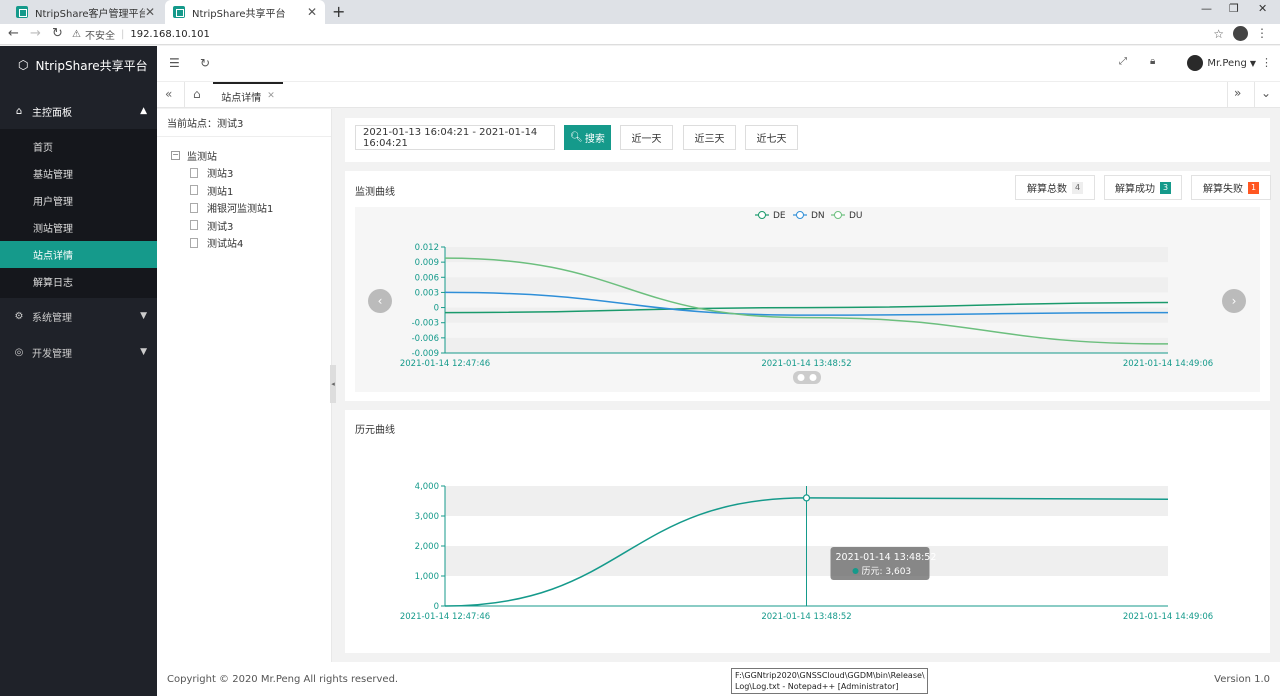  What do you see at coordinates (333, 384) in the screenshot?
I see `panel-collapse-handle: ◂` at bounding box center [333, 384].